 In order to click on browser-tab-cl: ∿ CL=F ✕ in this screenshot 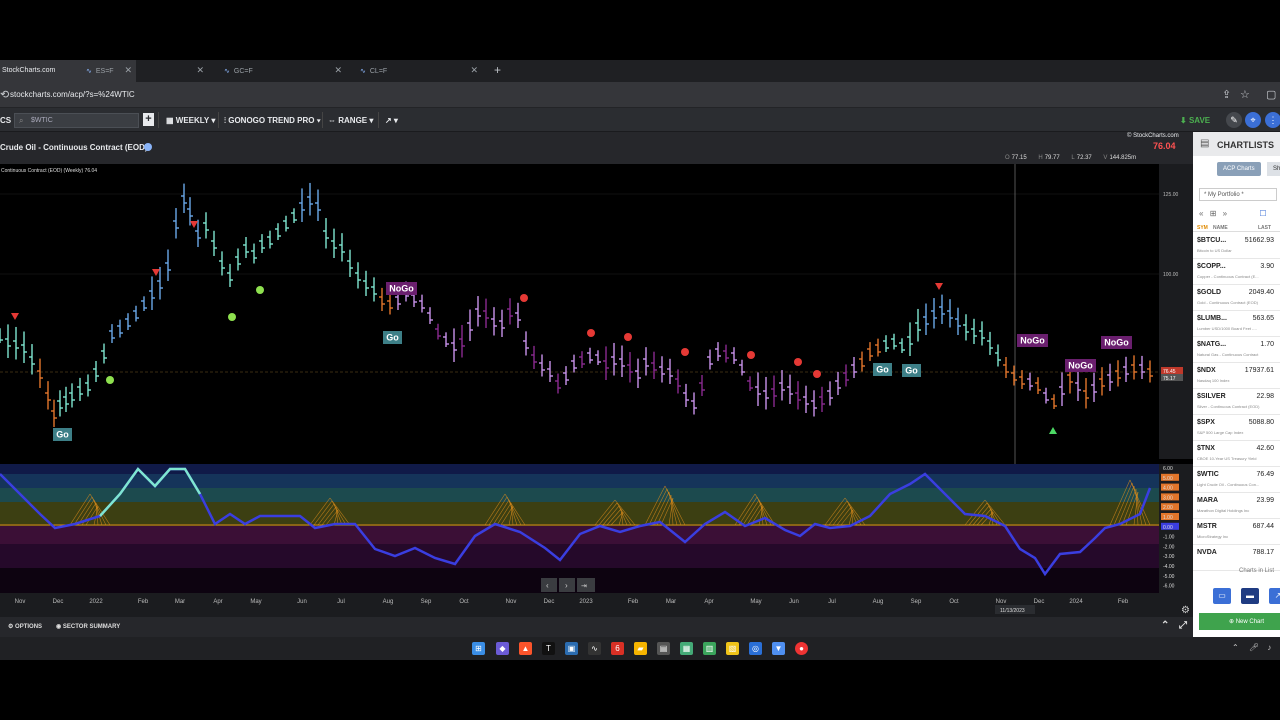, I will do `click(414, 71)`.